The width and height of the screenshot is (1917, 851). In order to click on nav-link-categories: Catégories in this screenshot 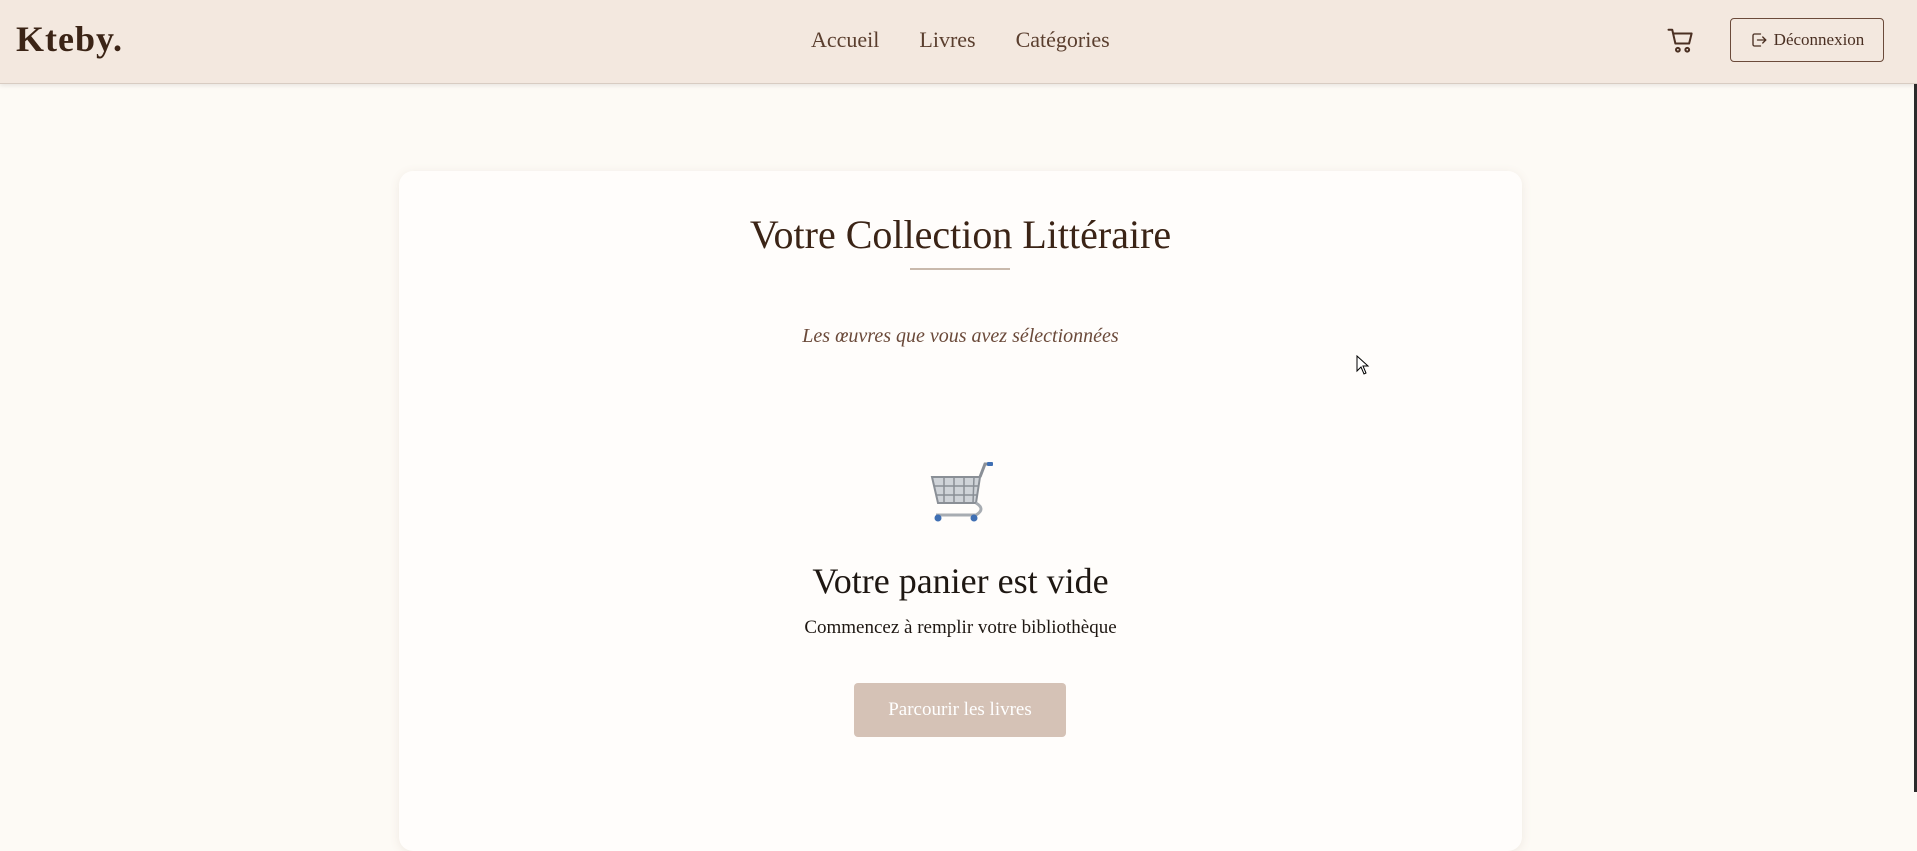, I will do `click(1063, 40)`.